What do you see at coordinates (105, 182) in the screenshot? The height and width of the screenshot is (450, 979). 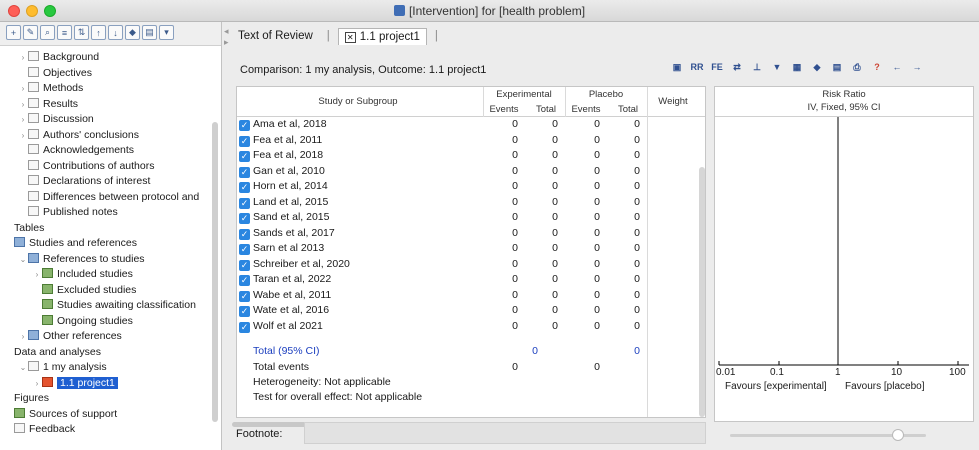 I see `tree-item: Declarations of interest` at bounding box center [105, 182].